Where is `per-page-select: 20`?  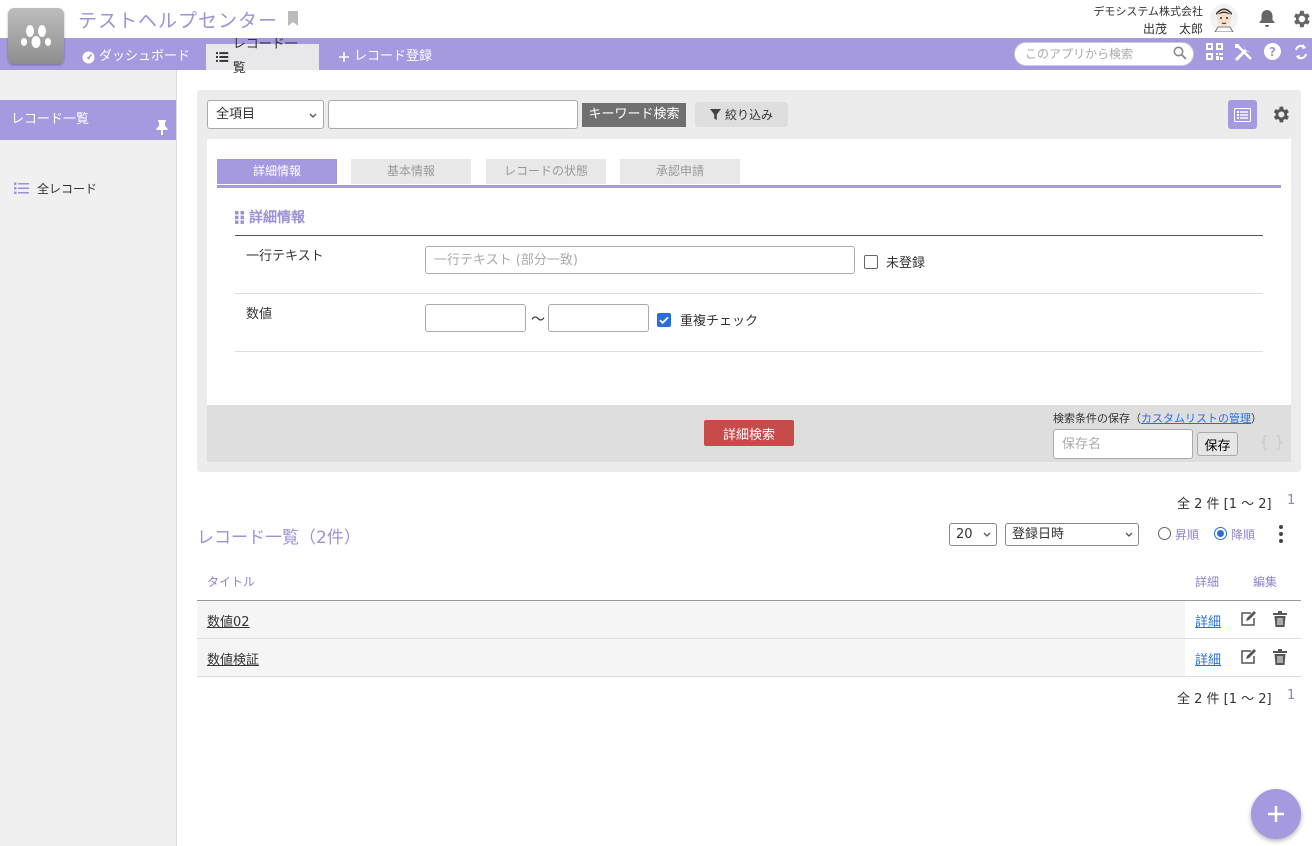 per-page-select: 20 is located at coordinates (973, 534).